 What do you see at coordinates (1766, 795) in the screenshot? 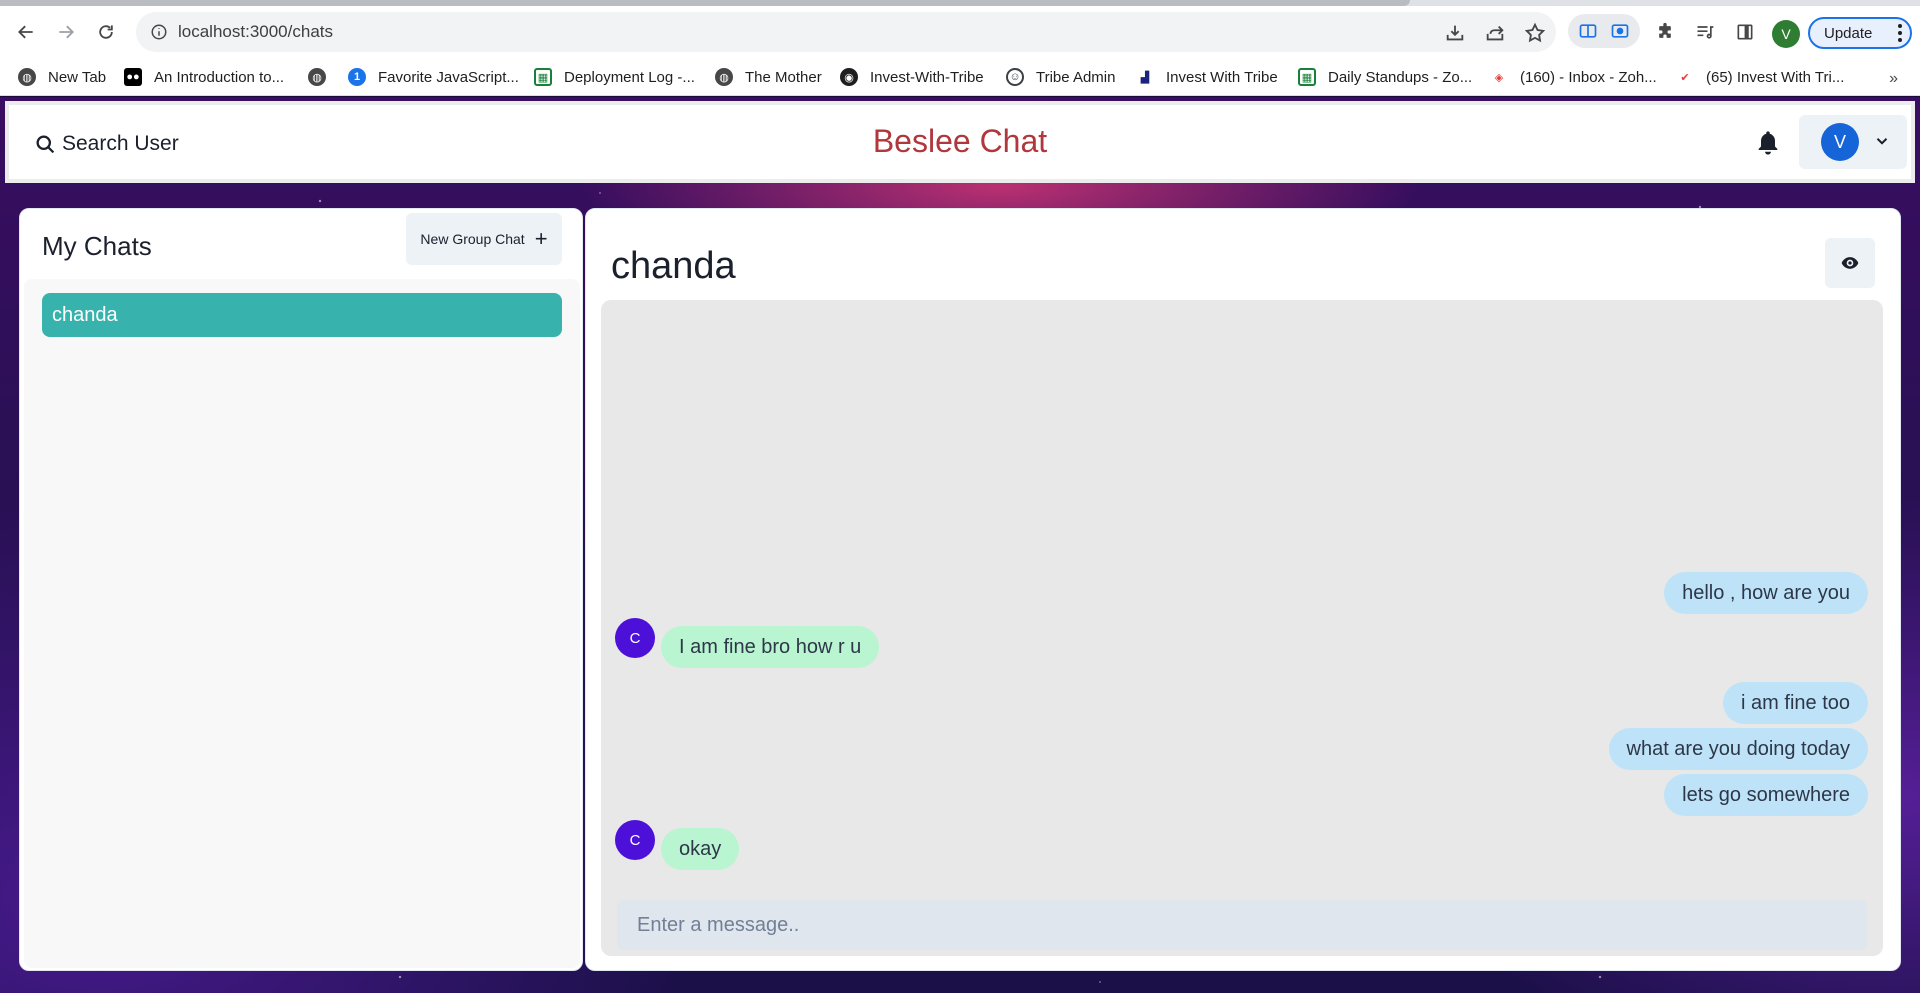
I see `message-sent: lets go somewhere` at bounding box center [1766, 795].